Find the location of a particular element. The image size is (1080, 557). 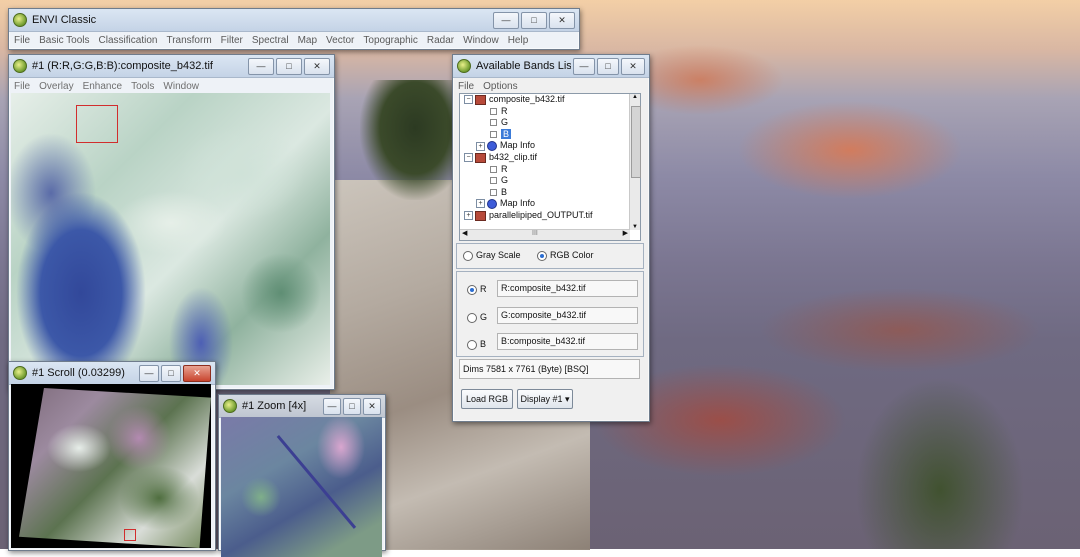

channel-r-radio is located at coordinates (472, 289).